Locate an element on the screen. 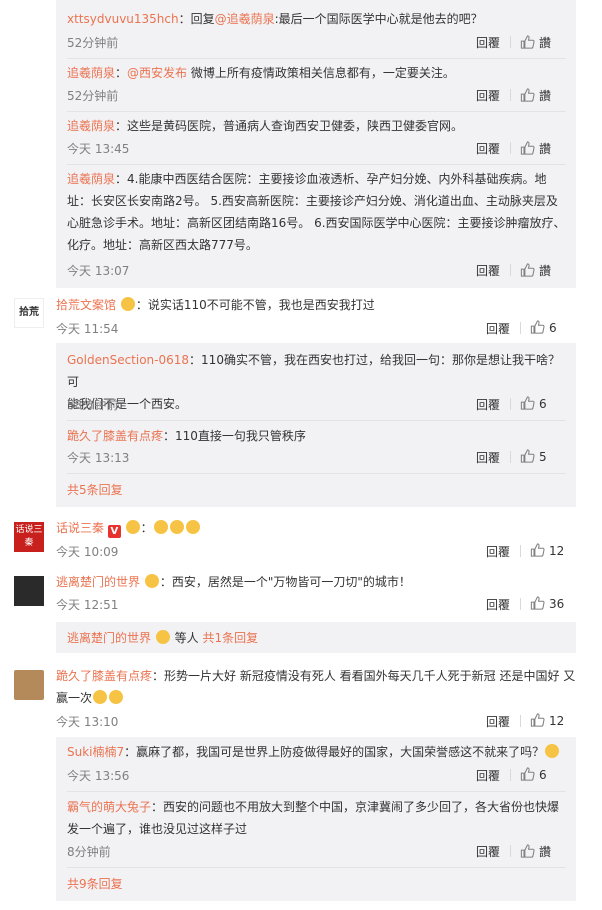  reply-username: 逃离楚门的世界 is located at coordinates (109, 638).